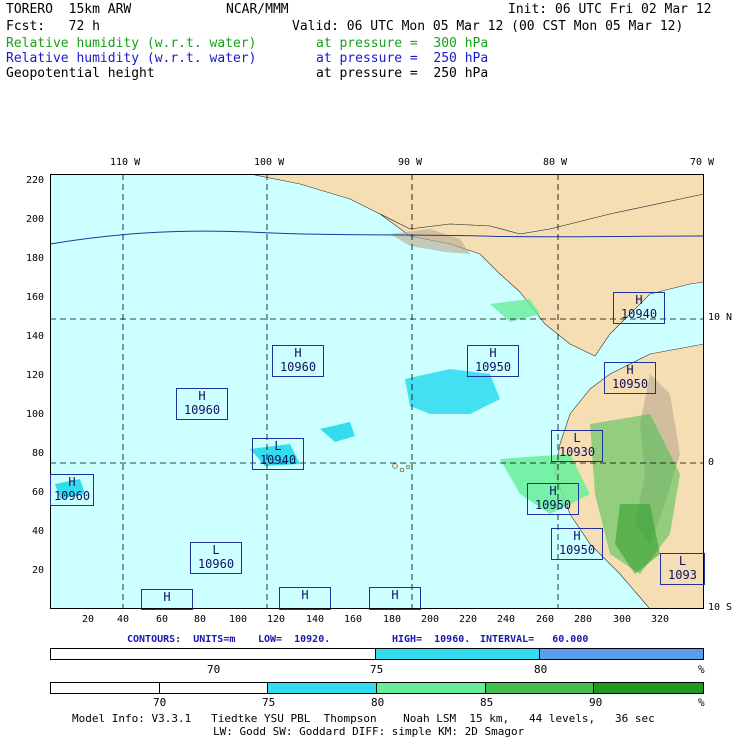  What do you see at coordinates (577, 446) in the screenshot?
I see `pressure-center-low: L 10930` at bounding box center [577, 446].